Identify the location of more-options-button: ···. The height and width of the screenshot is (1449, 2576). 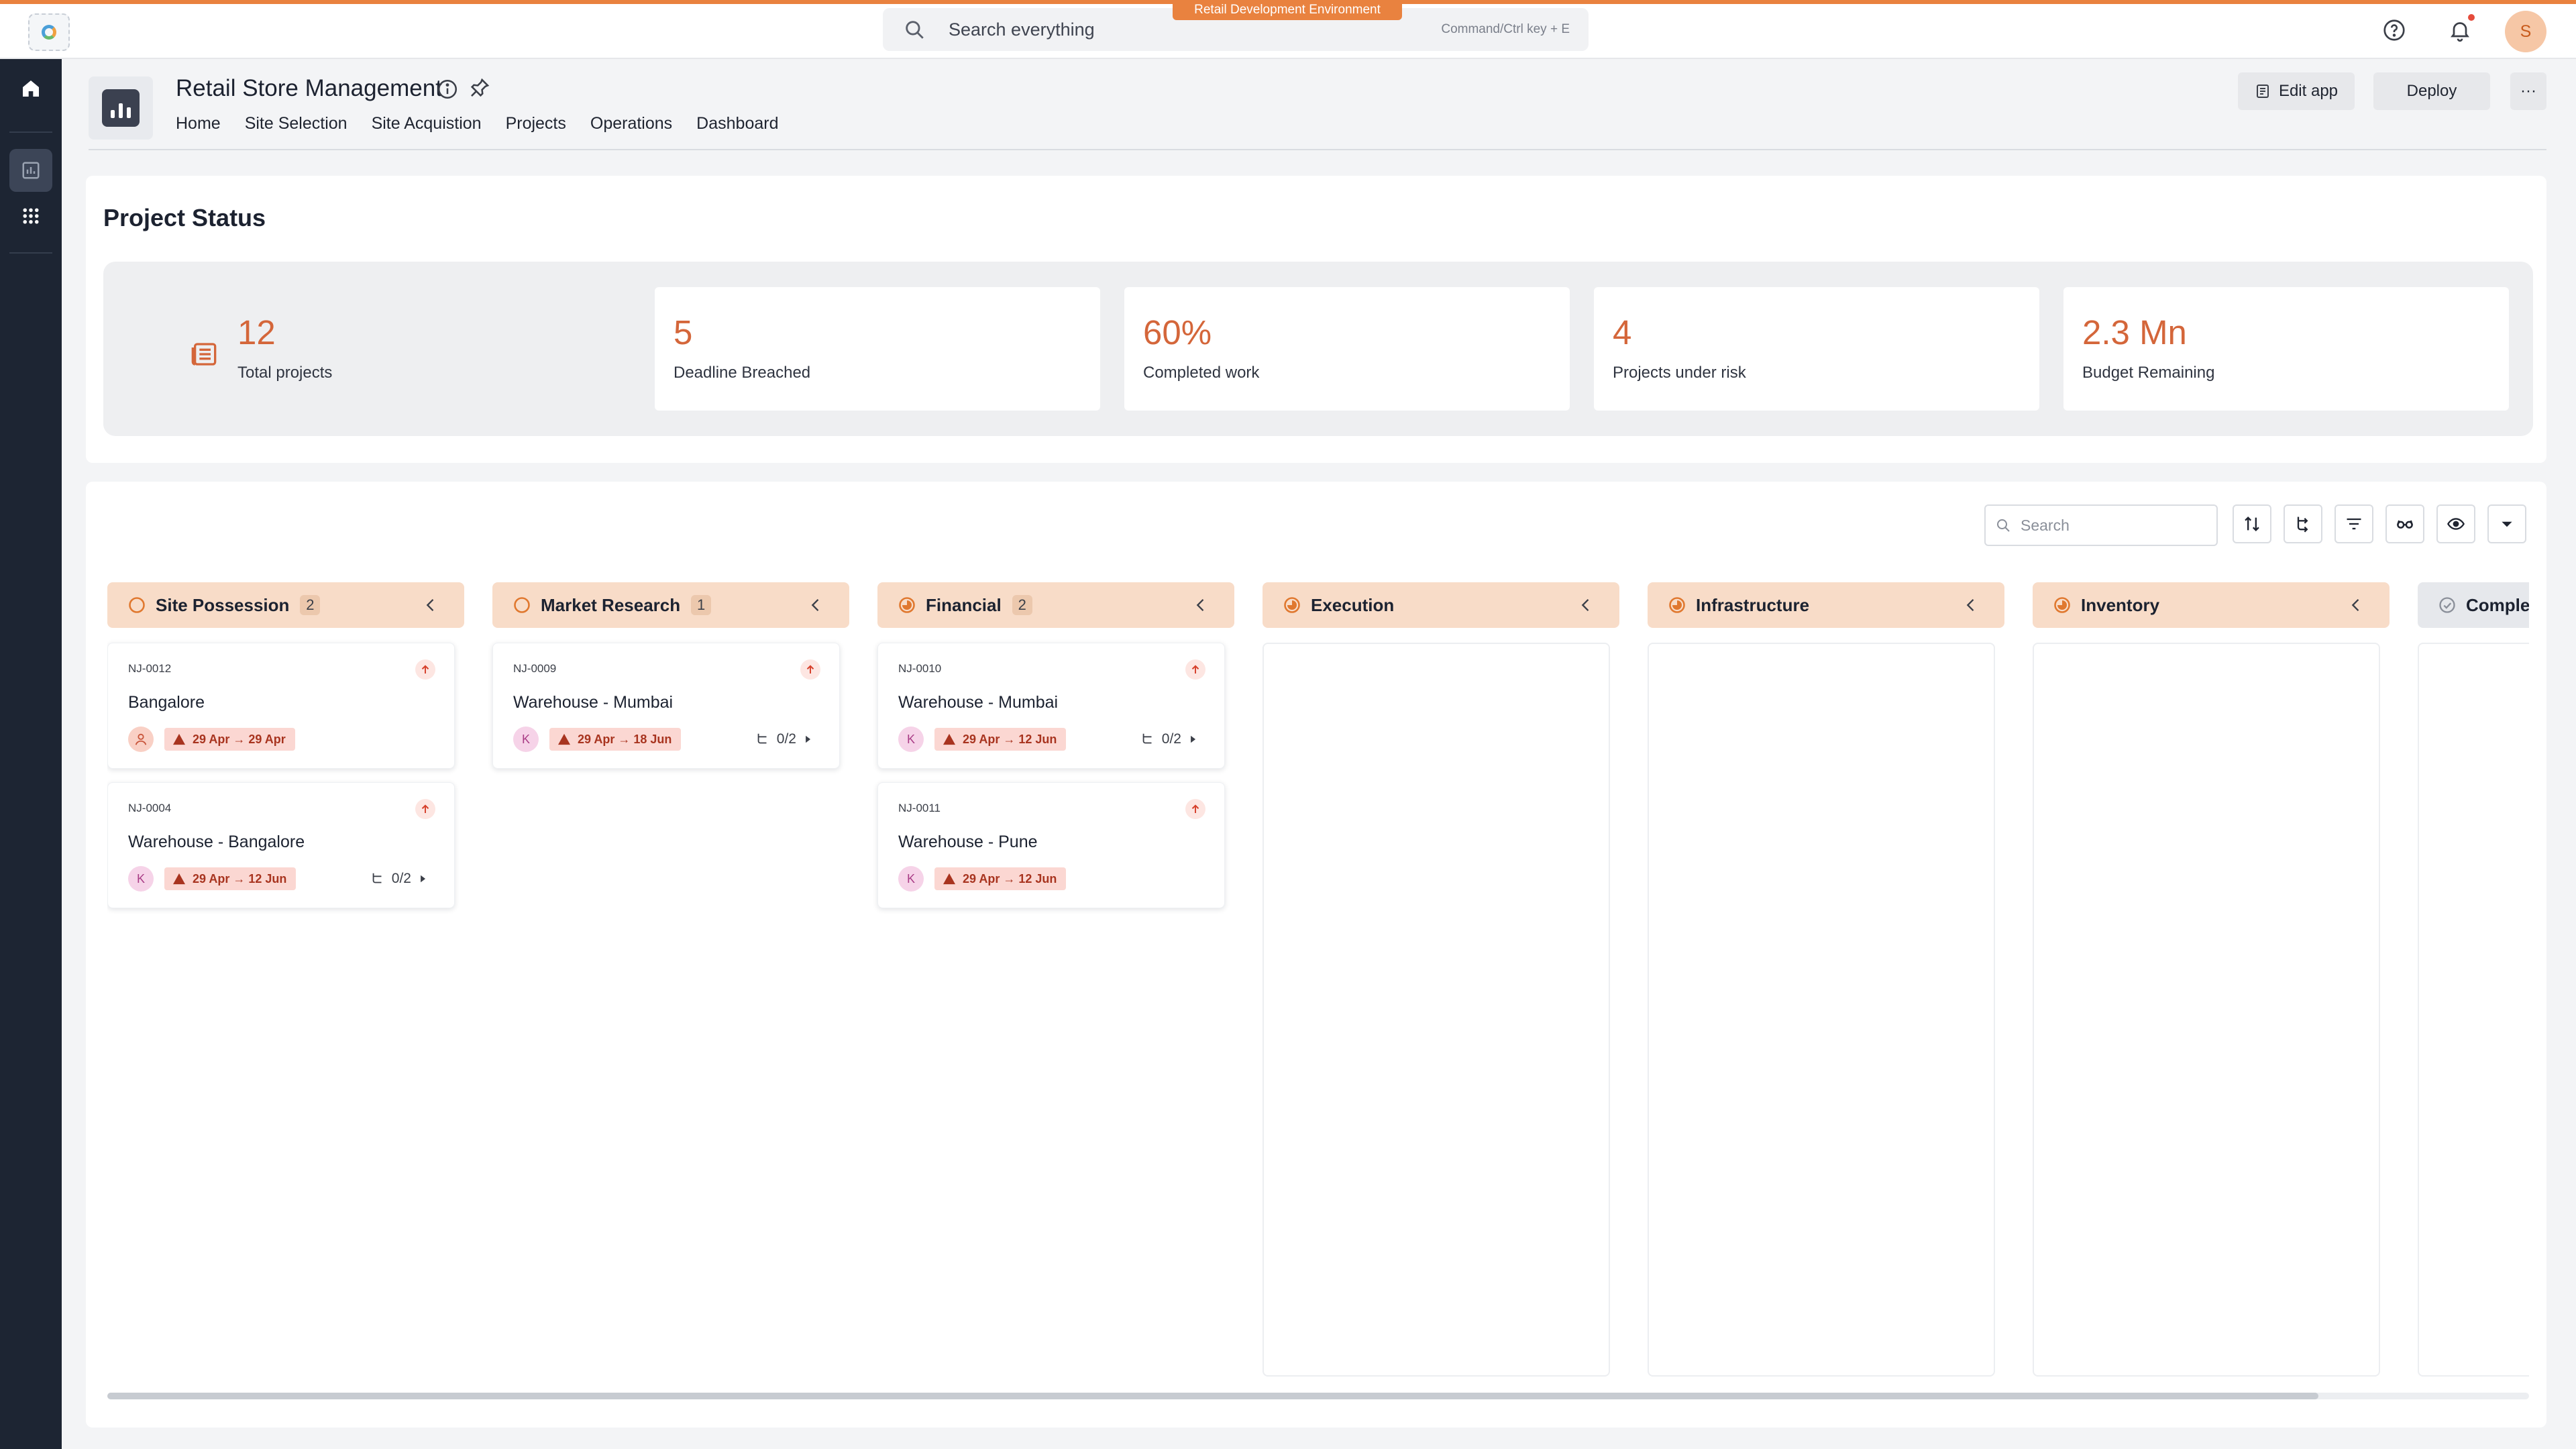
(2528, 91).